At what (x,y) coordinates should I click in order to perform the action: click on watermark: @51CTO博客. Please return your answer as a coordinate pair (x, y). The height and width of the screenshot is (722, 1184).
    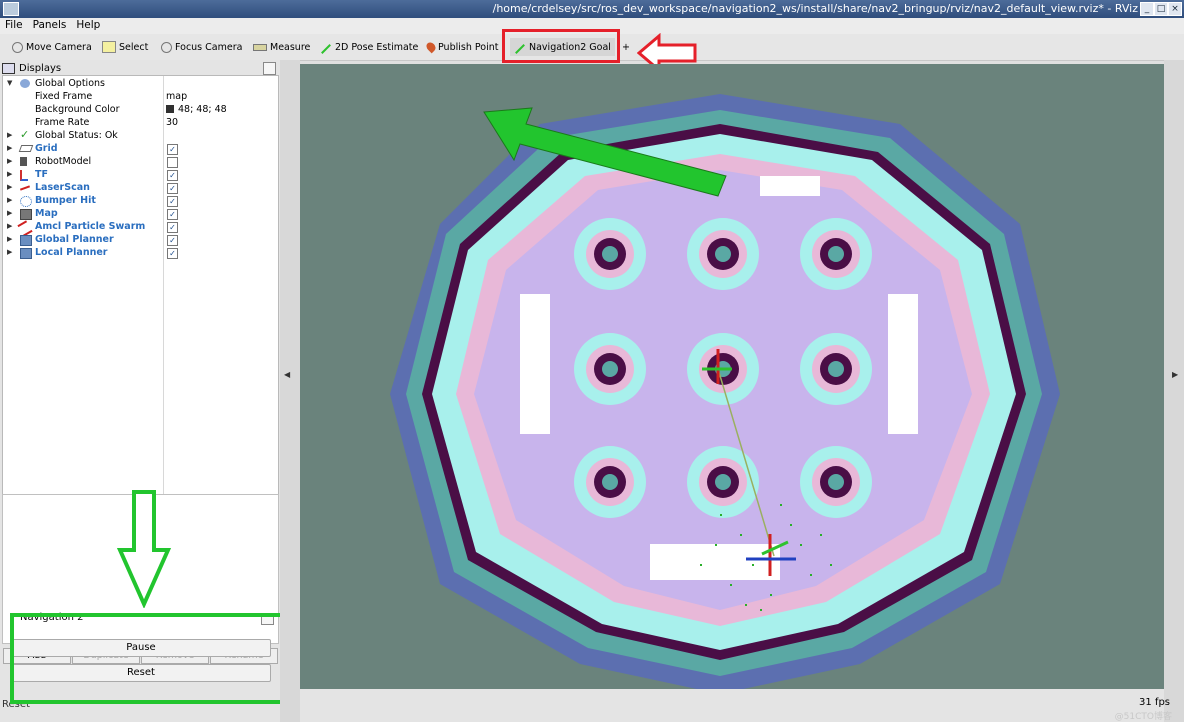
    Looking at the image, I should click on (1143, 717).